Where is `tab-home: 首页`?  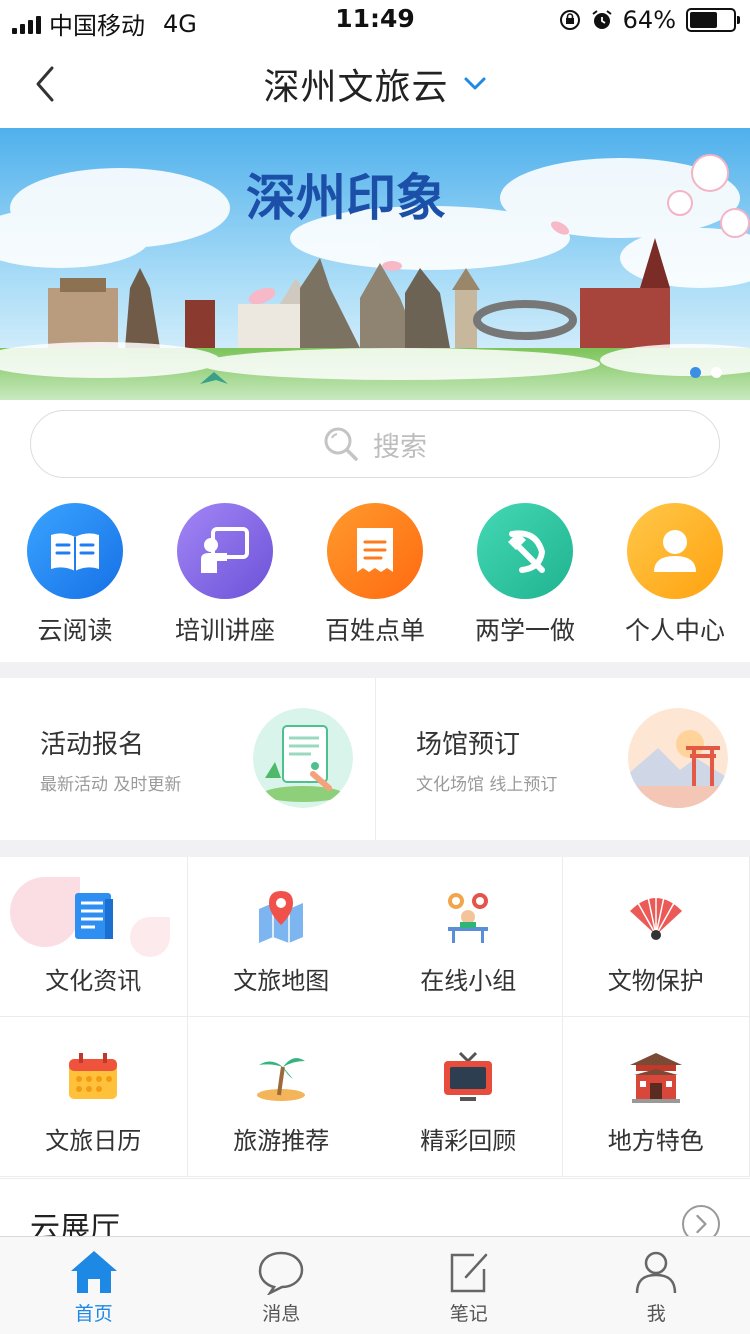 tab-home: 首页 is located at coordinates (94, 1285).